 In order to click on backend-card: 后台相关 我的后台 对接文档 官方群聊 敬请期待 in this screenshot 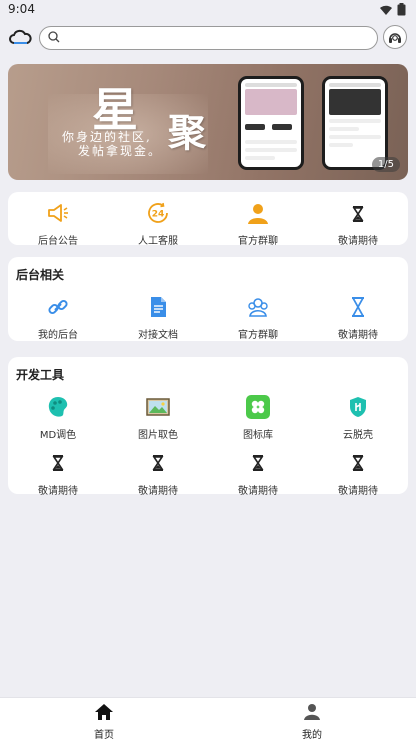, I will do `click(208, 299)`.